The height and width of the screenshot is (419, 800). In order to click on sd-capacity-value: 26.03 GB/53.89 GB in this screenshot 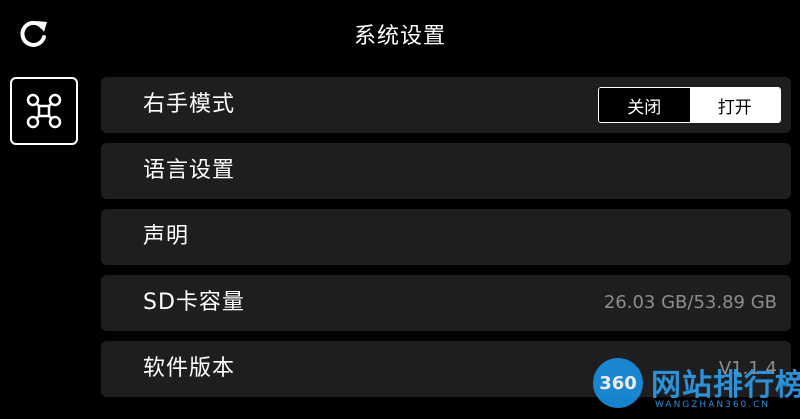, I will do `click(690, 302)`.